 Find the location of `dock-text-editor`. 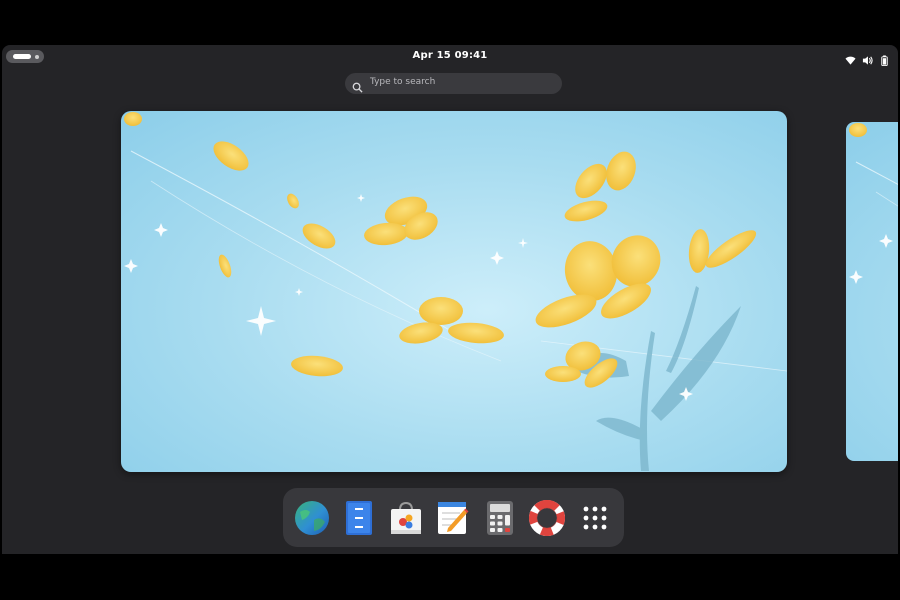

dock-text-editor is located at coordinates (453, 518).